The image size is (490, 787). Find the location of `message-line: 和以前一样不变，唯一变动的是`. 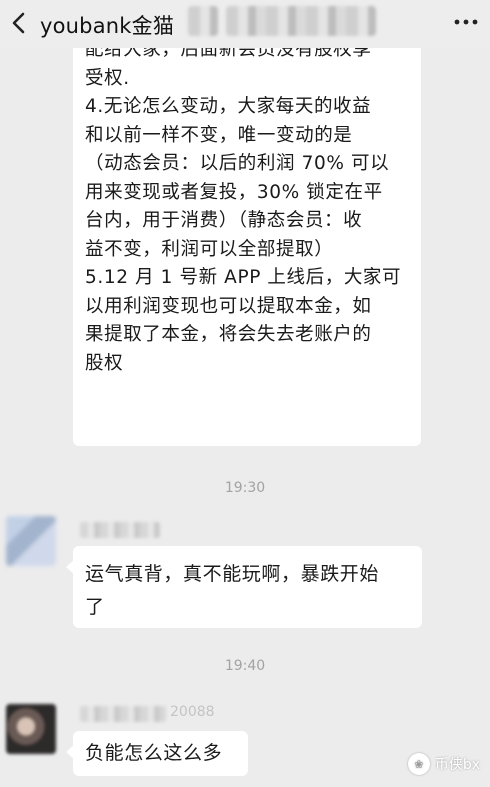

message-line: 和以前一样不变，唯一变动的是 is located at coordinates (219, 135).